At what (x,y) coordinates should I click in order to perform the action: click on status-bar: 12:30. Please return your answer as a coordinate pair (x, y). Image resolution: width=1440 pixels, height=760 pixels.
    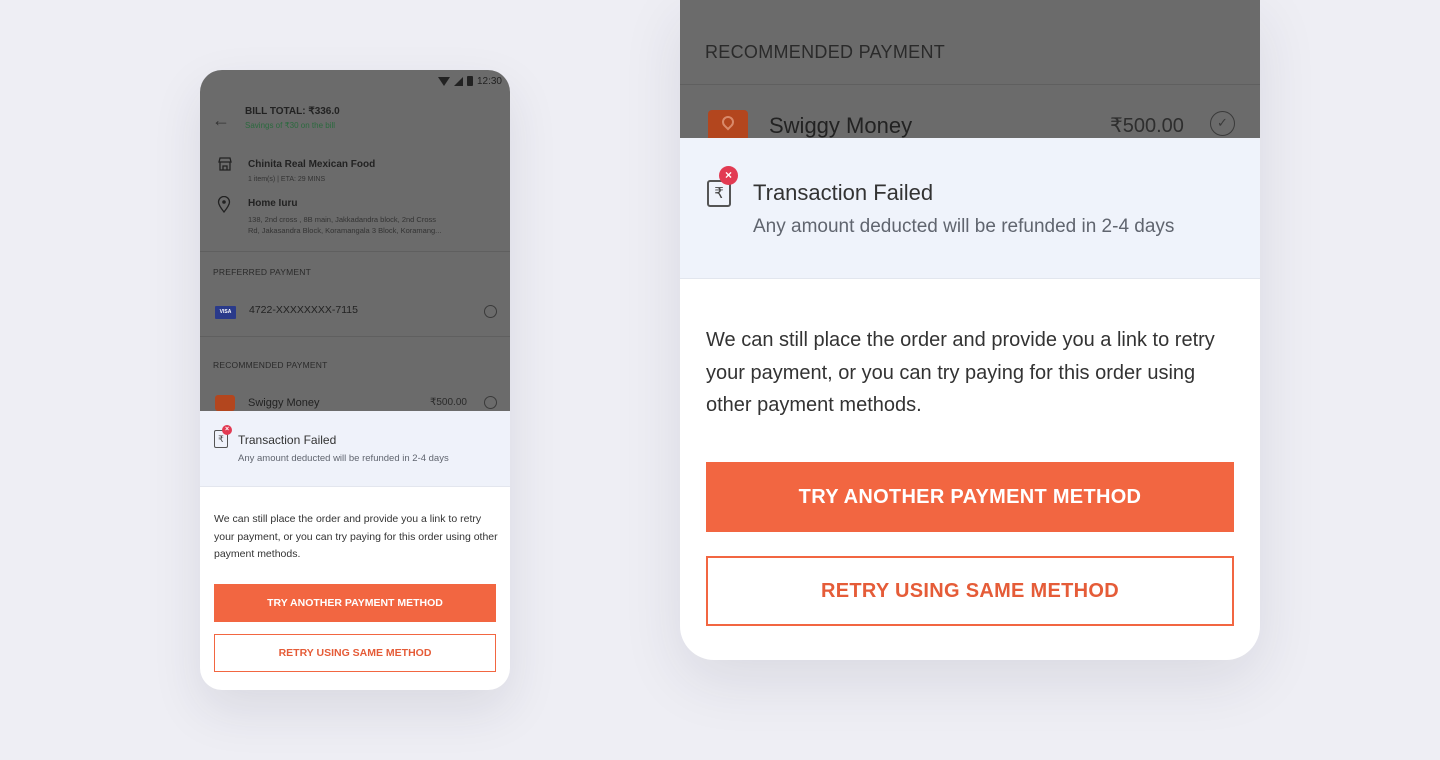
    Looking at the image, I should click on (469, 81).